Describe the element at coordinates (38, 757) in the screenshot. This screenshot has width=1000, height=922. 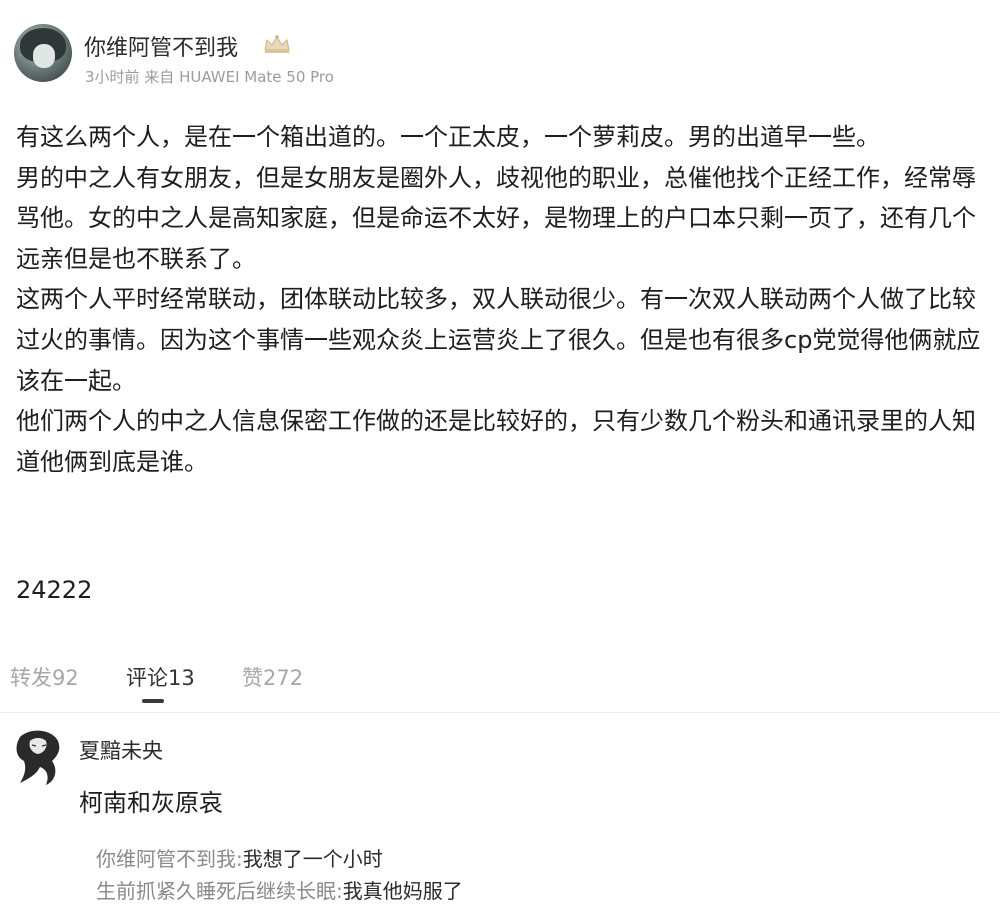
I see `commenter-avatar` at that location.